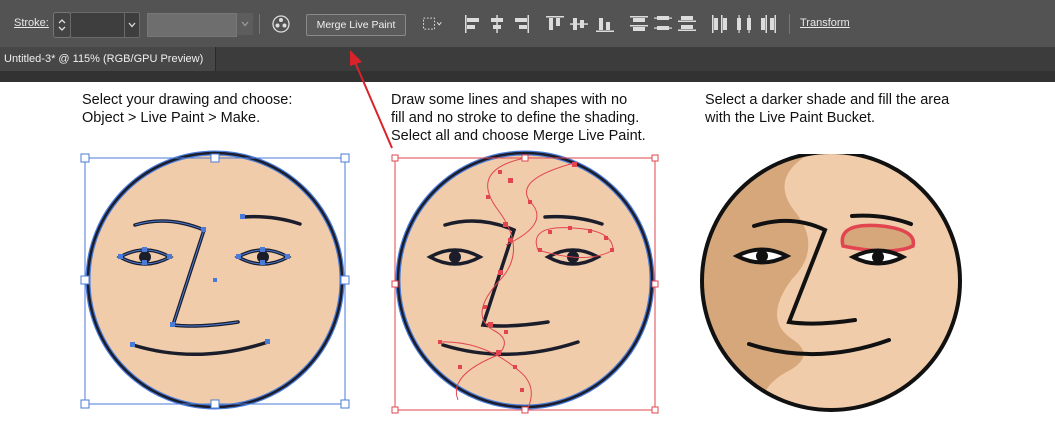 The image size is (1055, 441). What do you see at coordinates (720, 24) in the screenshot?
I see `distribute-left-icon` at bounding box center [720, 24].